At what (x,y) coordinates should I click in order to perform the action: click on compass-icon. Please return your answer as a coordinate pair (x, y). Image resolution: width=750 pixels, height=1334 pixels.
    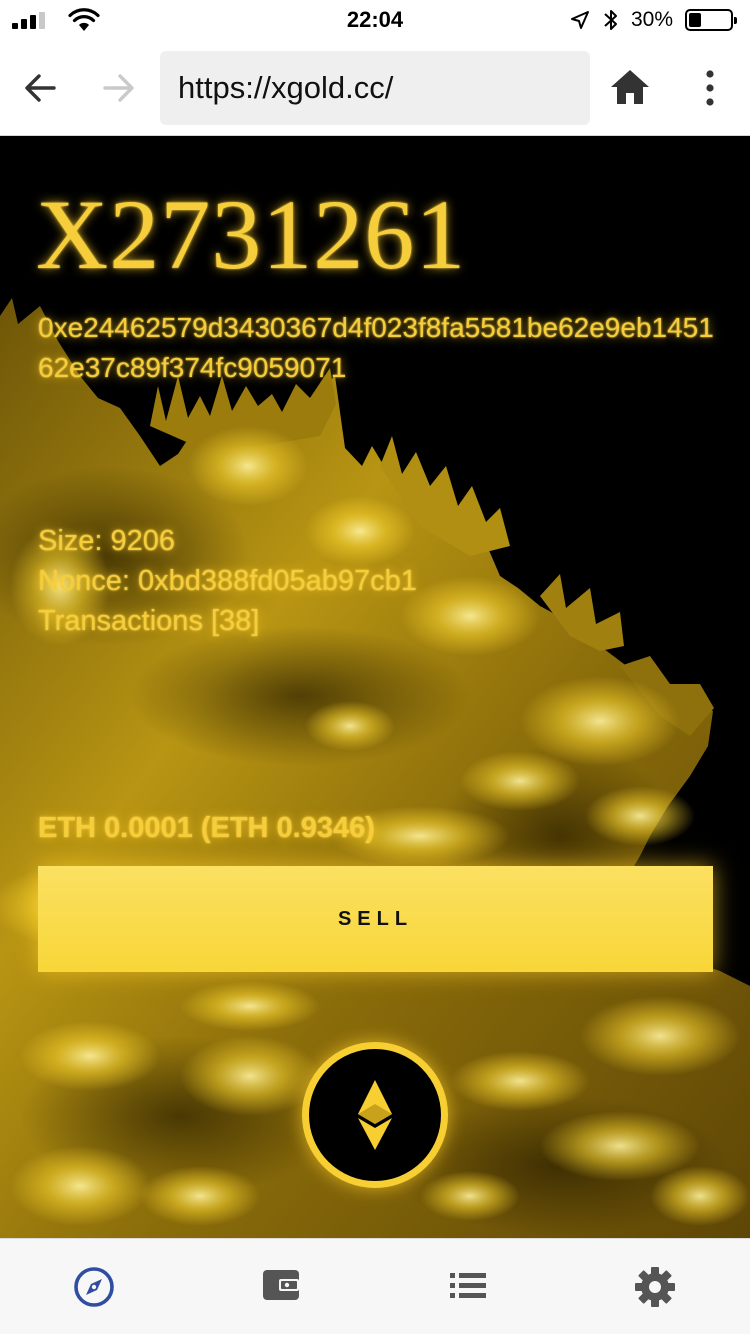
    Looking at the image, I should click on (93, 1287).